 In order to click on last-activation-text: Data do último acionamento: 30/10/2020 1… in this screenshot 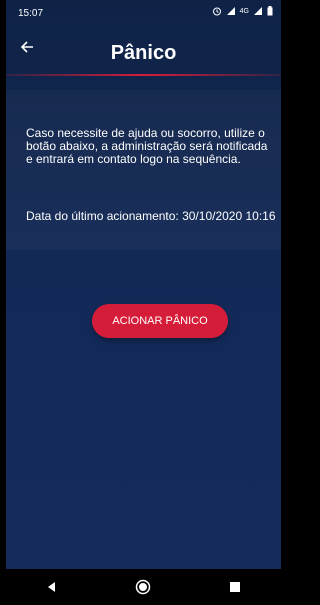, I will do `click(151, 216)`.